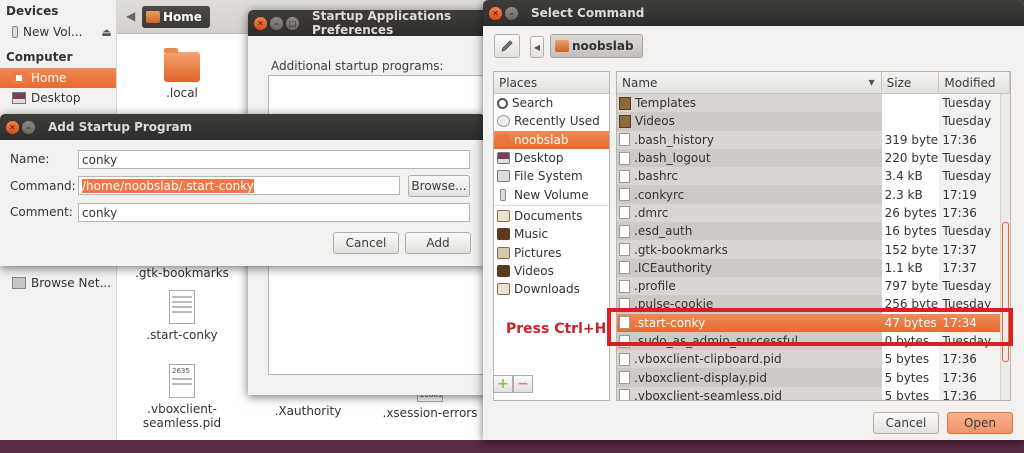  I want to click on places-item: Search, so click(551, 103).